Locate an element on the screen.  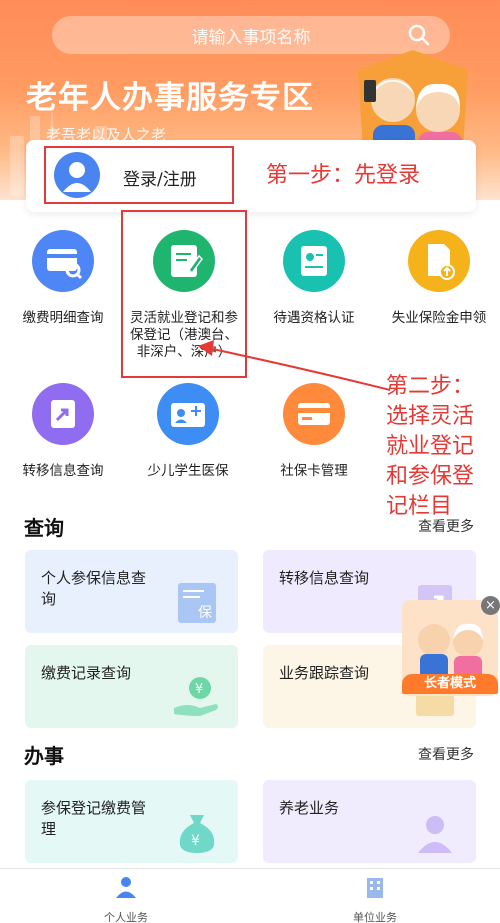
page-title: 老年人办事服务专区 is located at coordinates (170, 98).